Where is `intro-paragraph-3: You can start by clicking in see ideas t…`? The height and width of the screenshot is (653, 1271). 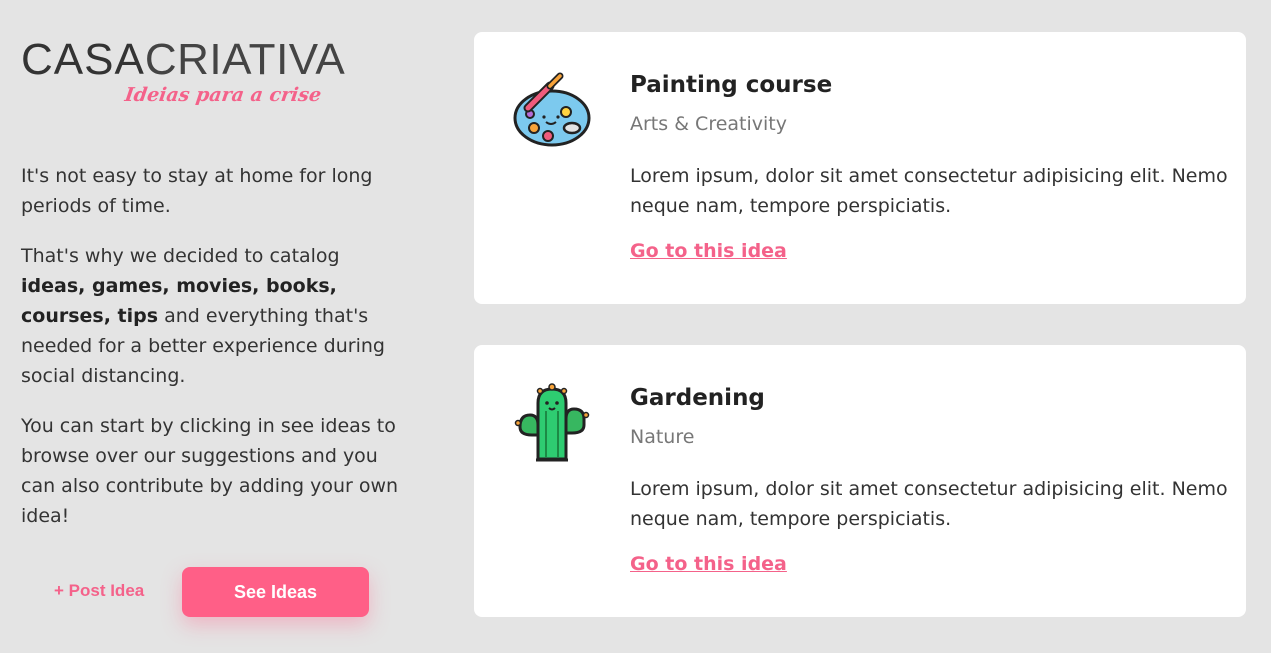
intro-paragraph-3: You can start by clicking in see ideas t… is located at coordinates (210, 471).